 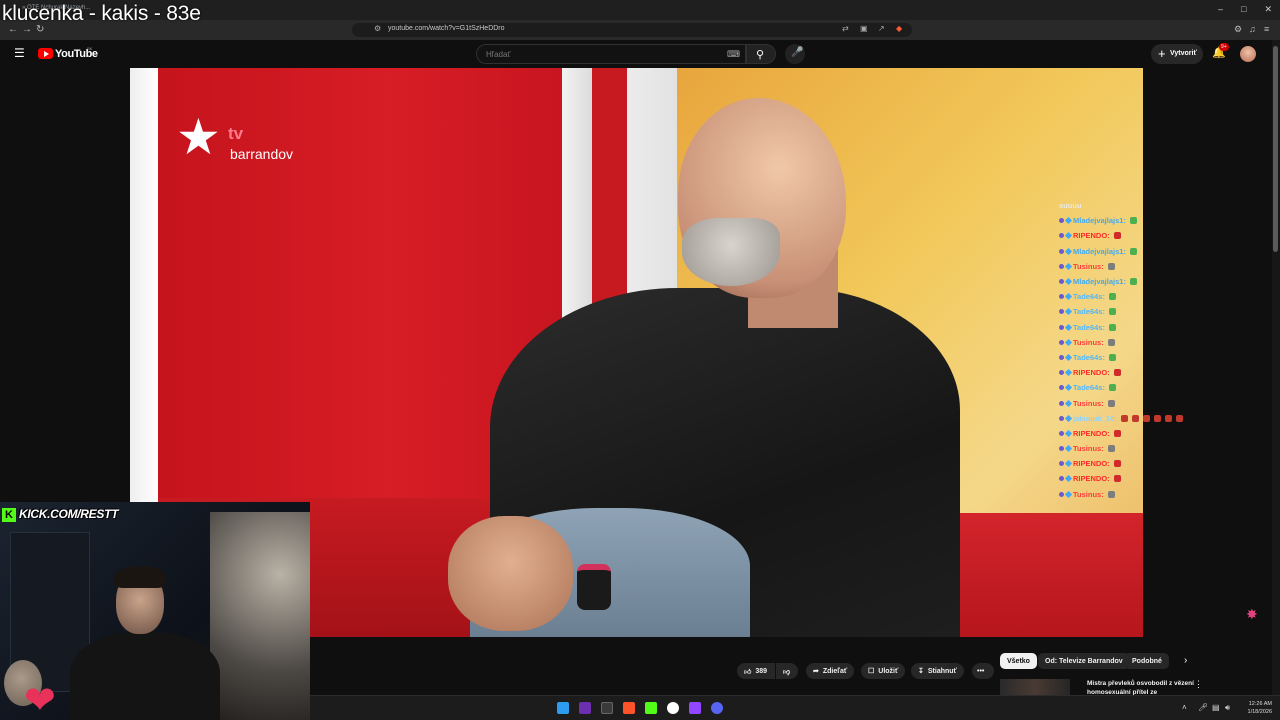 What do you see at coordinates (45, 53) in the screenshot?
I see `youtube-logo-icon` at bounding box center [45, 53].